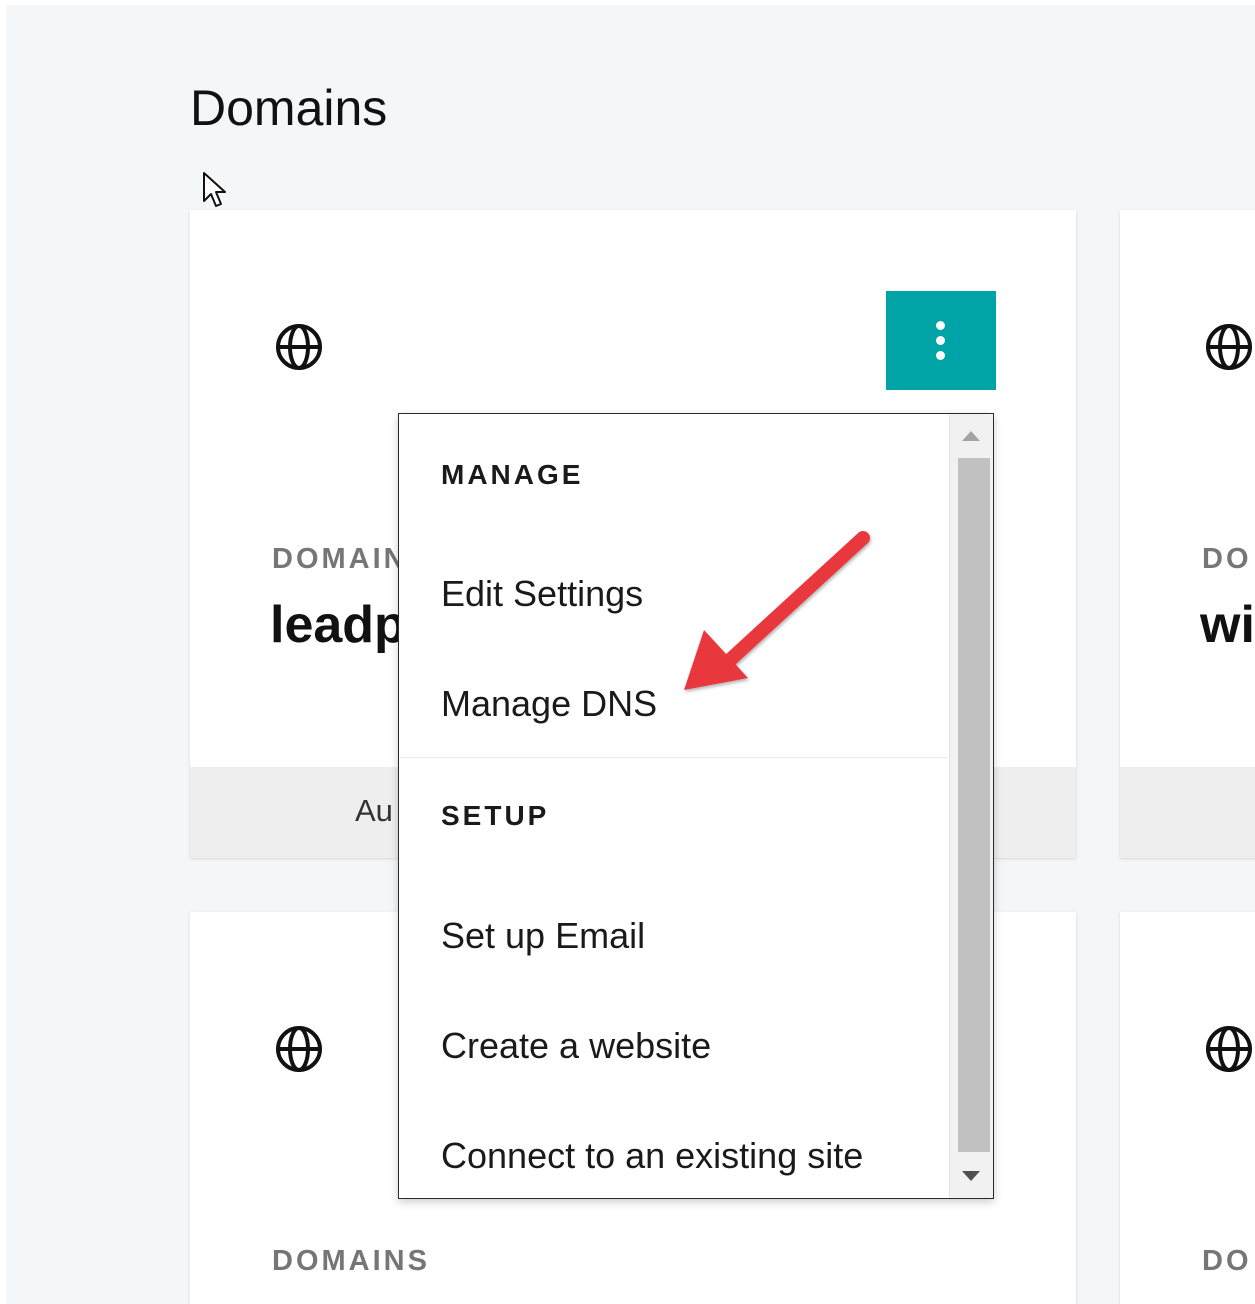  I want to click on menu-item-create-website: Create a website, so click(576, 1045).